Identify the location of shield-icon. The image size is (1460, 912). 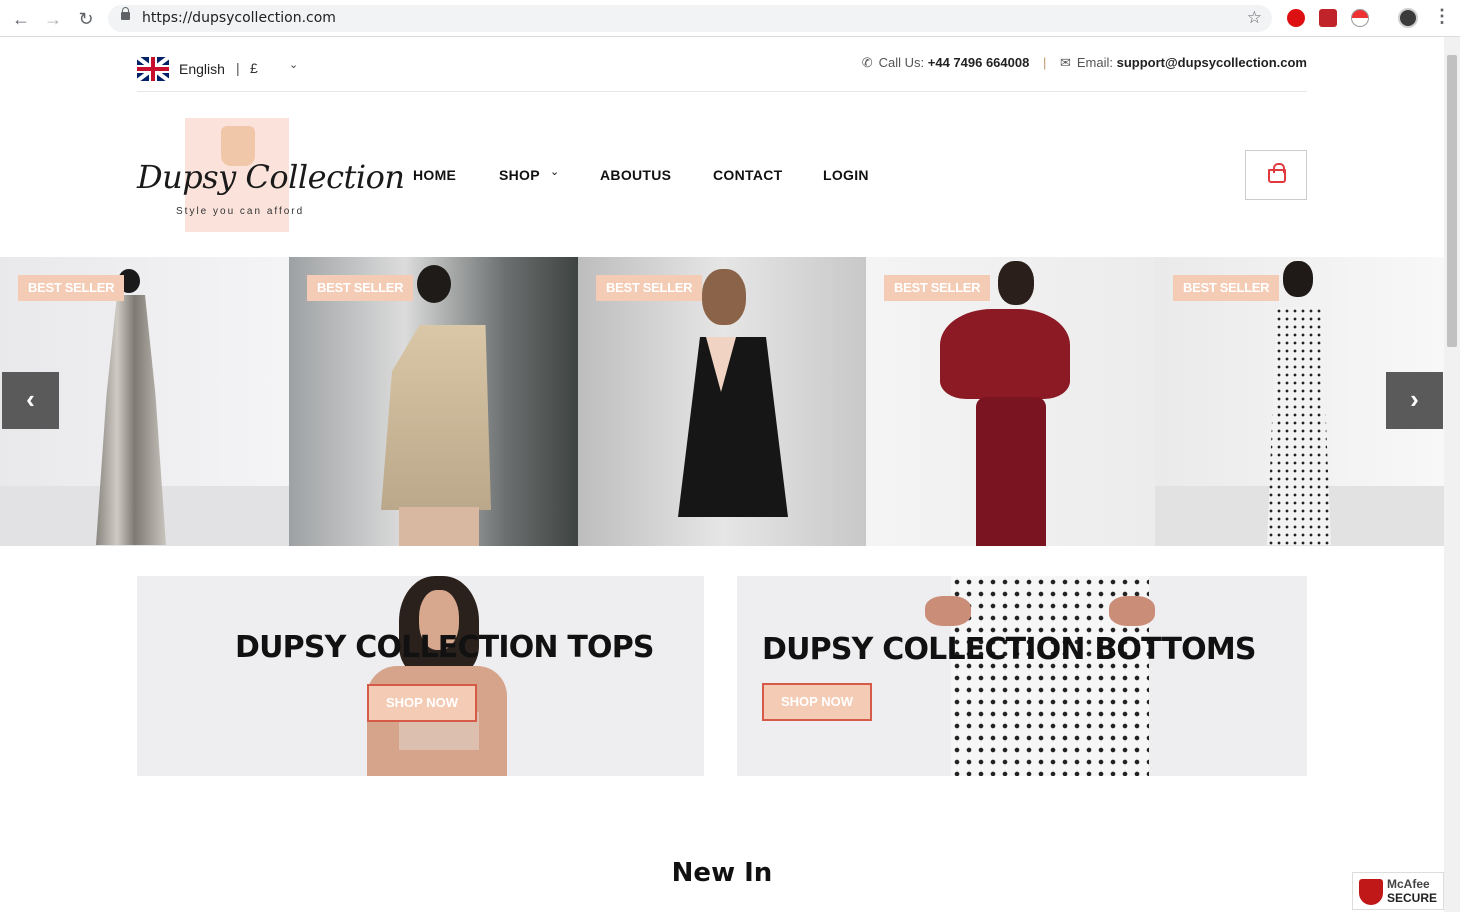
(1371, 892).